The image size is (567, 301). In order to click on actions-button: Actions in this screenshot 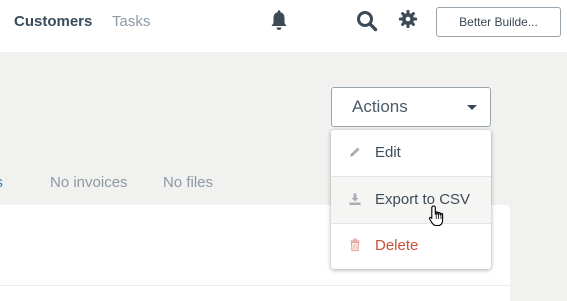, I will do `click(411, 107)`.